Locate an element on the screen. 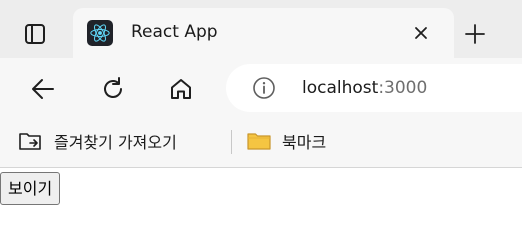  url-host: localhost is located at coordinates (340, 88).